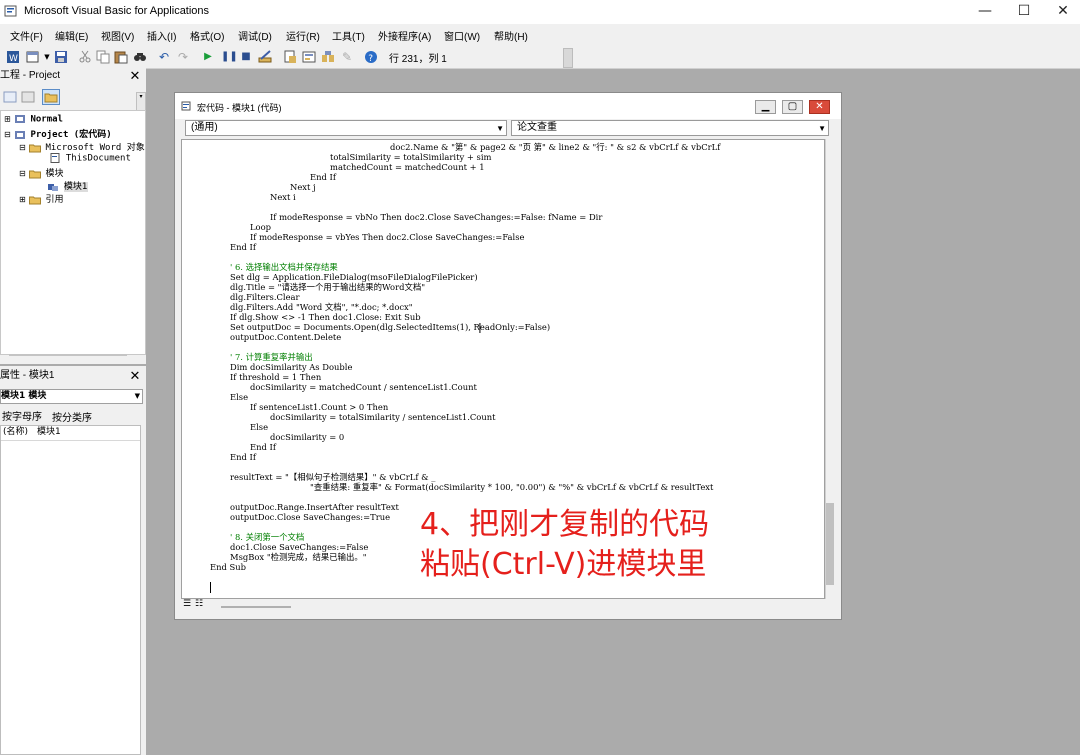  What do you see at coordinates (135, 77) in the screenshot?
I see `close-icon: ✕` at bounding box center [135, 77].